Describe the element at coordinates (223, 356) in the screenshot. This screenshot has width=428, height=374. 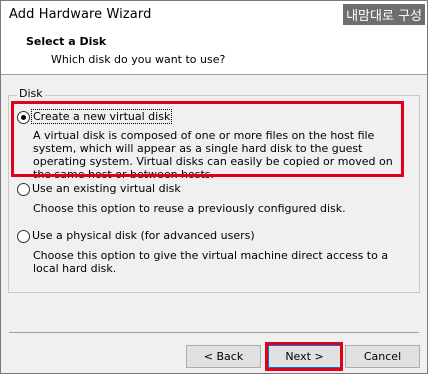
I see `back-button: < Back` at that location.